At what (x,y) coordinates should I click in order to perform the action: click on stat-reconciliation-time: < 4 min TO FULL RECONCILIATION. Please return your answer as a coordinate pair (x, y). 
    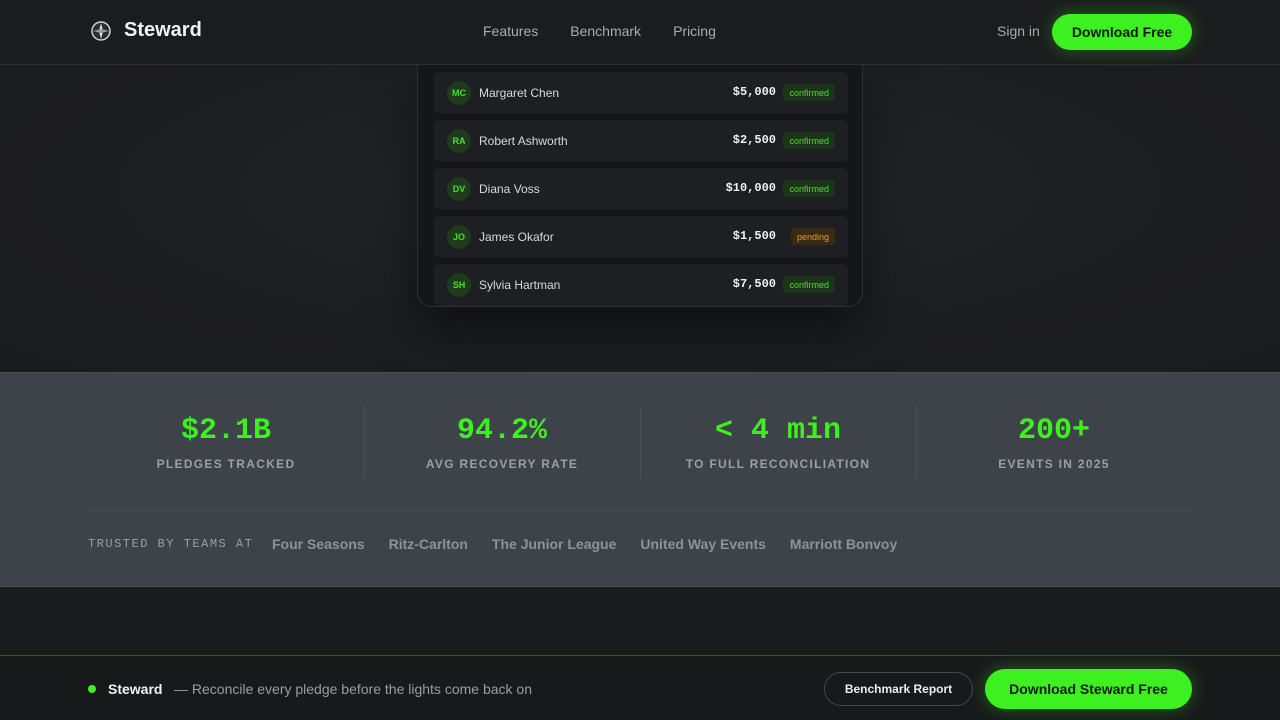
    Looking at the image, I should click on (778, 442).